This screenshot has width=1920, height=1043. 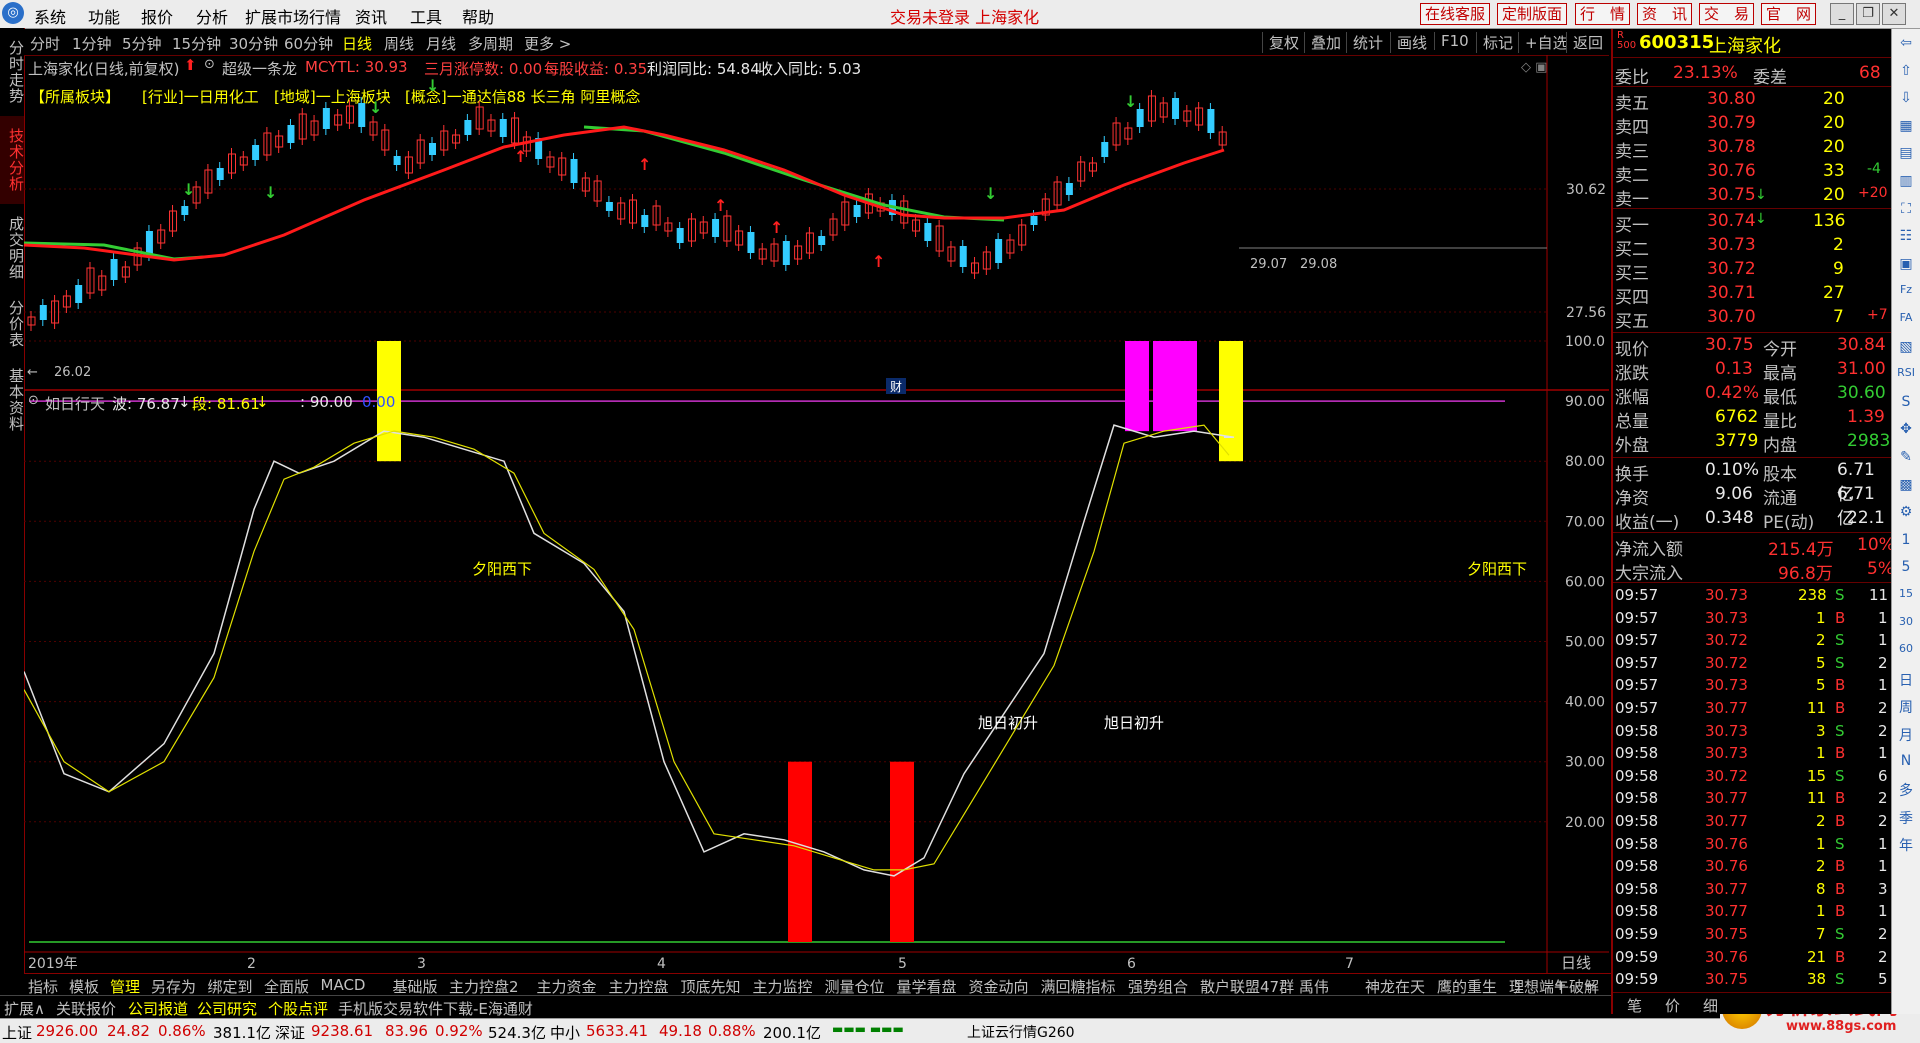 What do you see at coordinates (1603, 14) in the screenshot?
I see `market-button: 行 情` at bounding box center [1603, 14].